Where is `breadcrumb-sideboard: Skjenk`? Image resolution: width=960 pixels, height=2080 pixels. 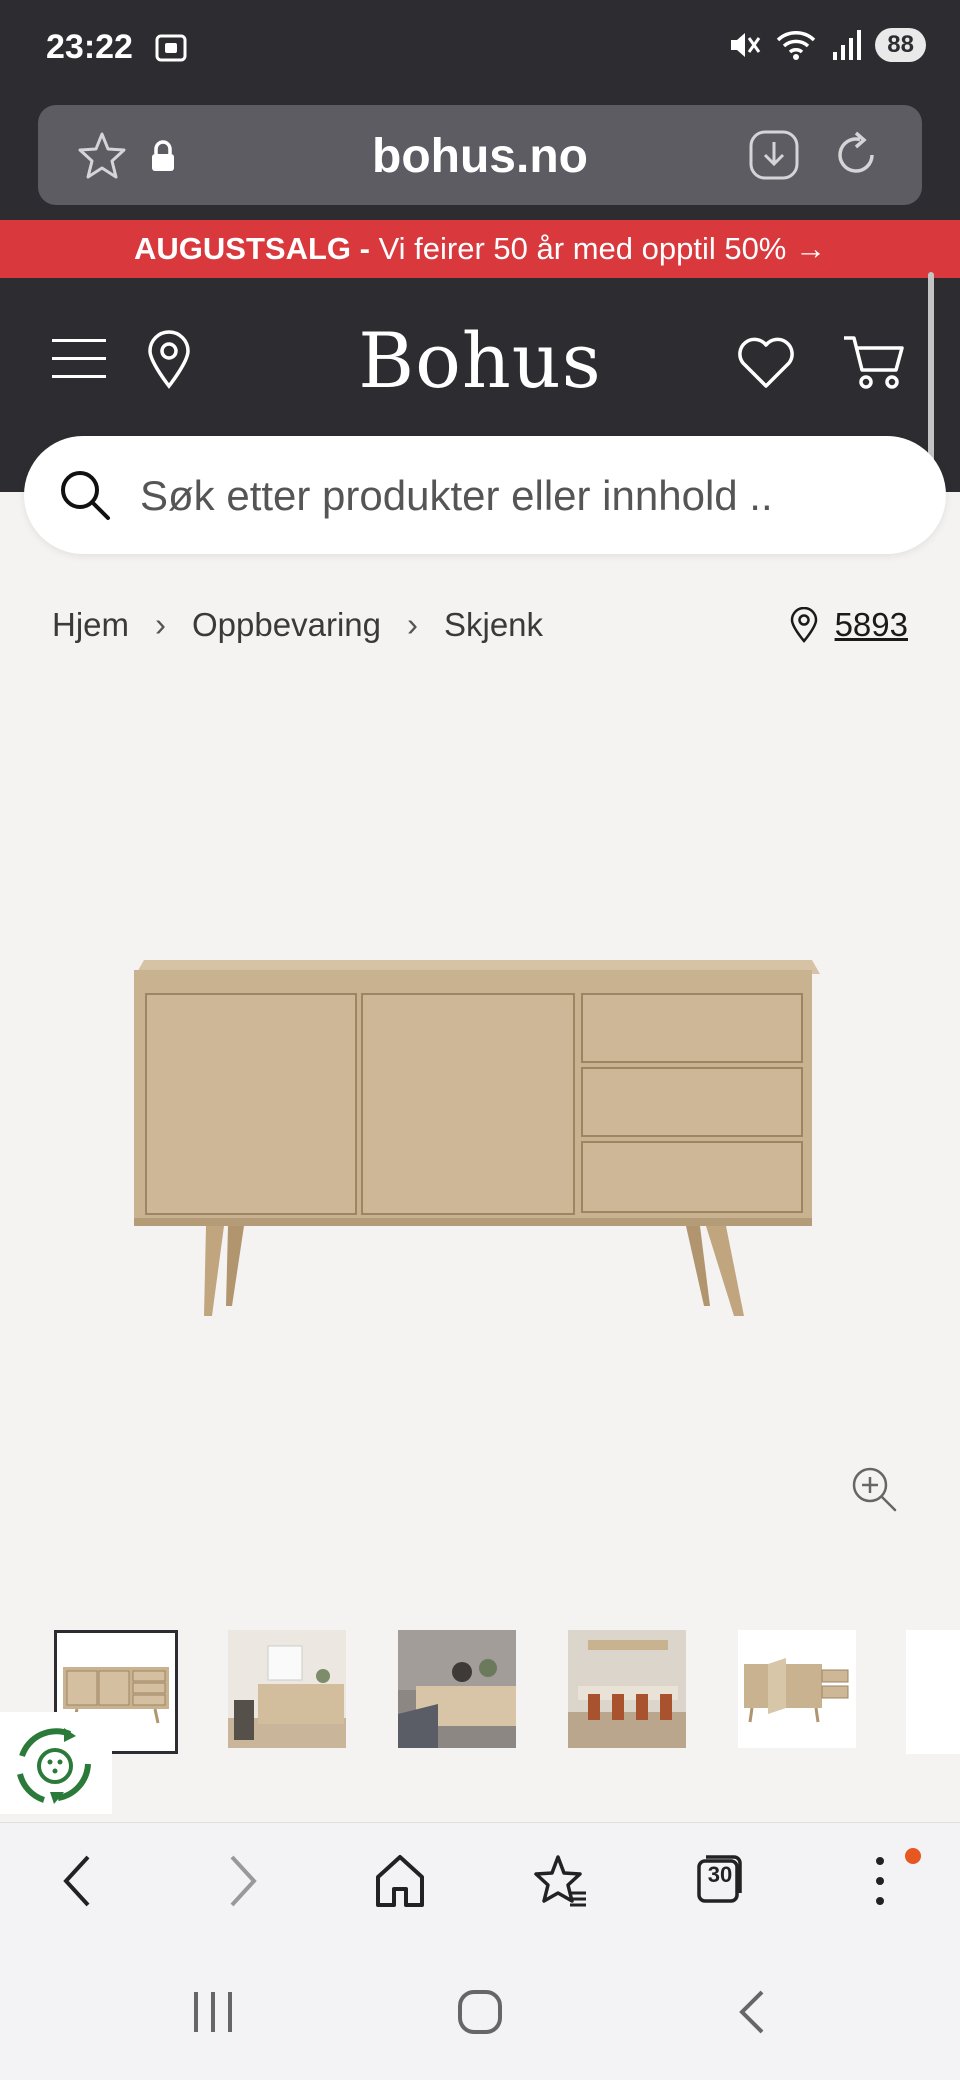
breadcrumb-sideboard: Skjenk is located at coordinates (493, 625).